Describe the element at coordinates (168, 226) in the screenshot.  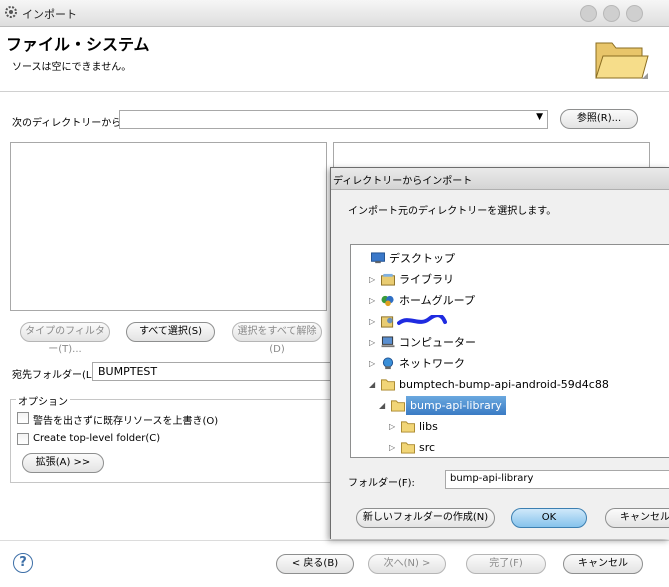
I see `folder-tree-panel` at that location.